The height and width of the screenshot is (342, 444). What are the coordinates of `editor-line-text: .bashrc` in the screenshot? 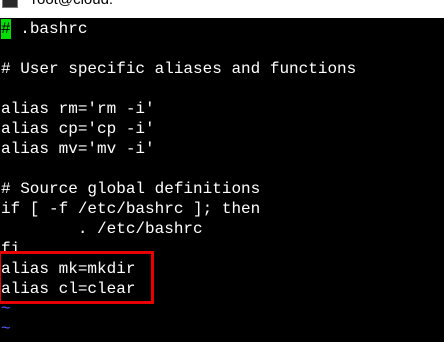 It's located at (49, 29).